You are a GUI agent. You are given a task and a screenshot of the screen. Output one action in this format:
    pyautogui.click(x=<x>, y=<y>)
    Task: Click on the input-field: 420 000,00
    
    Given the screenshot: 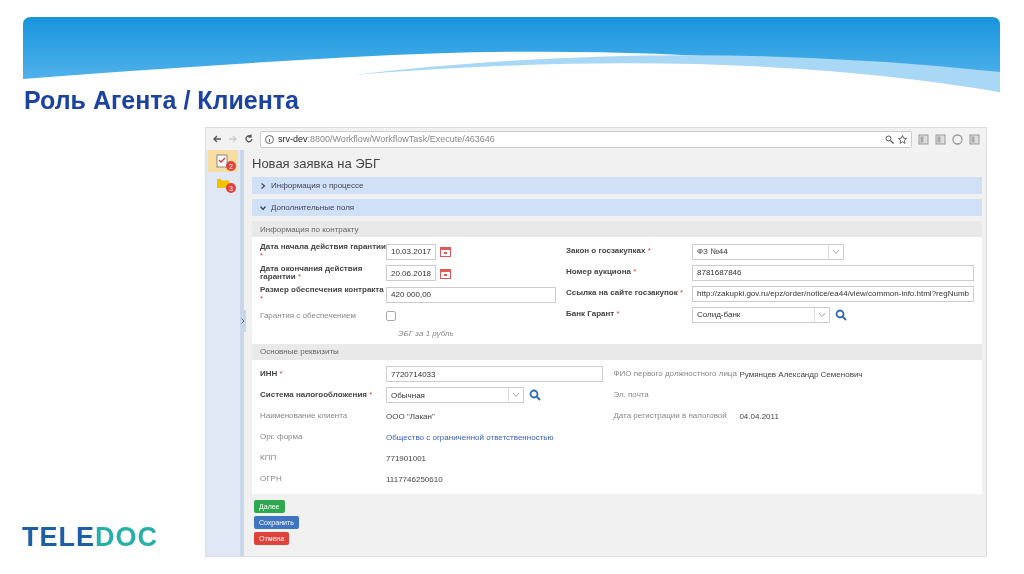 What is the action you would take?
    pyautogui.click(x=471, y=295)
    